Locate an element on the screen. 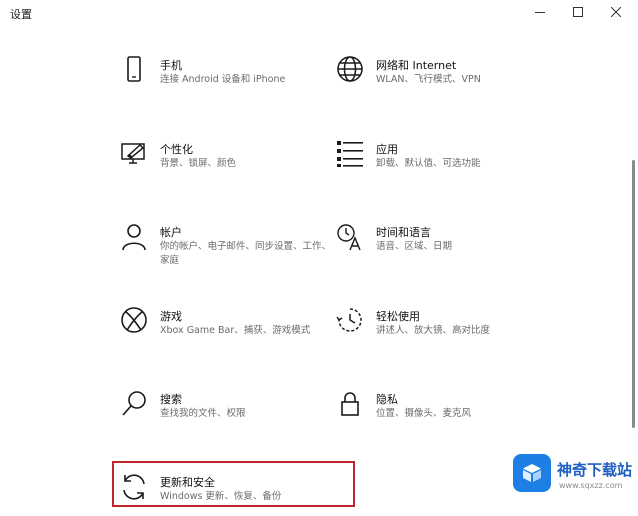 The height and width of the screenshot is (516, 638). maximize-button is located at coordinates (578, 12).